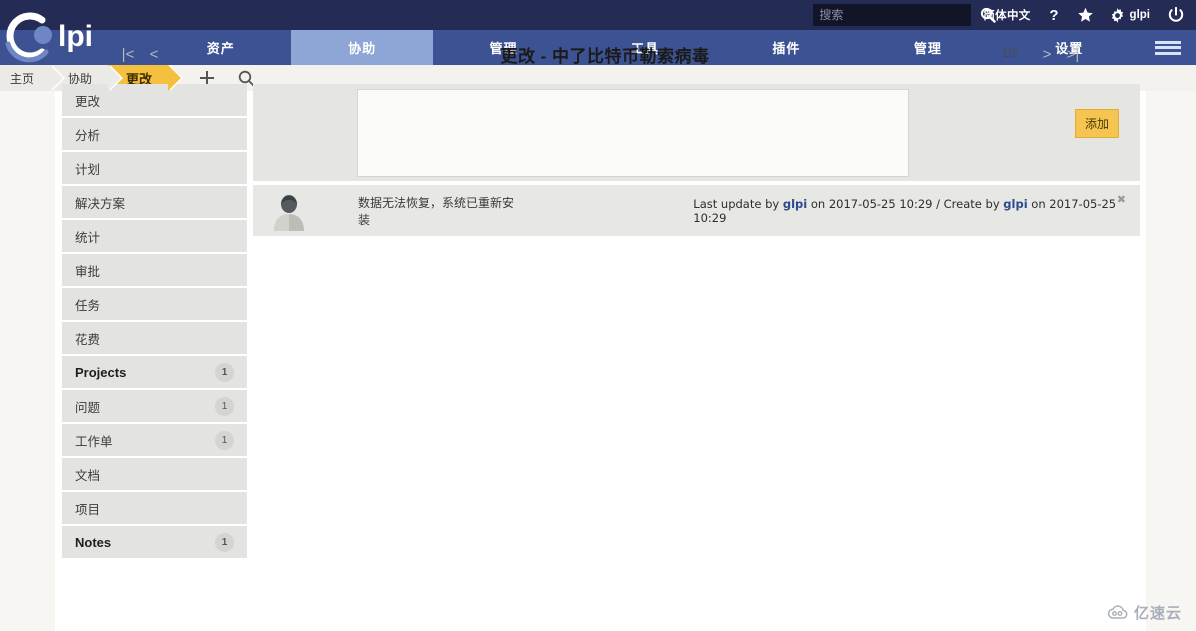 The width and height of the screenshot is (1196, 631). Describe the element at coordinates (154, 168) in the screenshot. I see `sidebar-item-plan: 计划` at that location.